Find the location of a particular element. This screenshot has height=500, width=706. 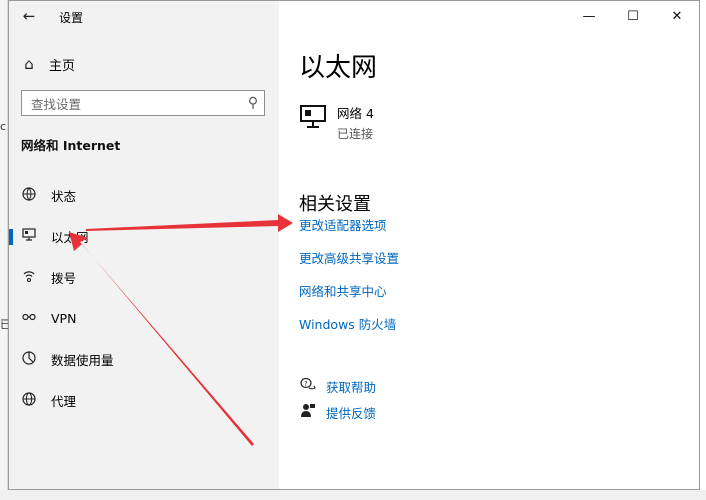

data-usage-icon is located at coordinates (29, 359).